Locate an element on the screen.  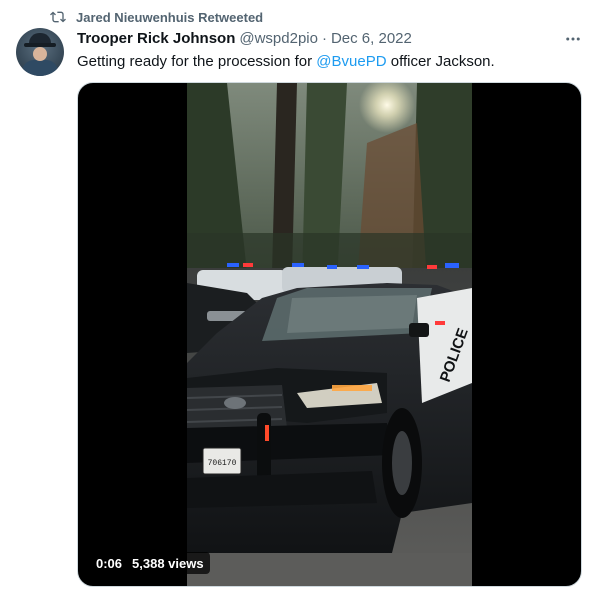
tweet-text-part: Getting ready for the procession for is located at coordinates (197, 61).